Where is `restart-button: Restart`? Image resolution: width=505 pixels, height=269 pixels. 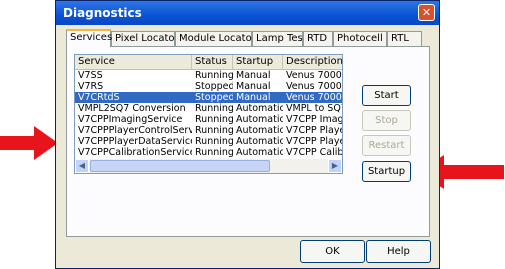 restart-button: Restart is located at coordinates (386, 145).